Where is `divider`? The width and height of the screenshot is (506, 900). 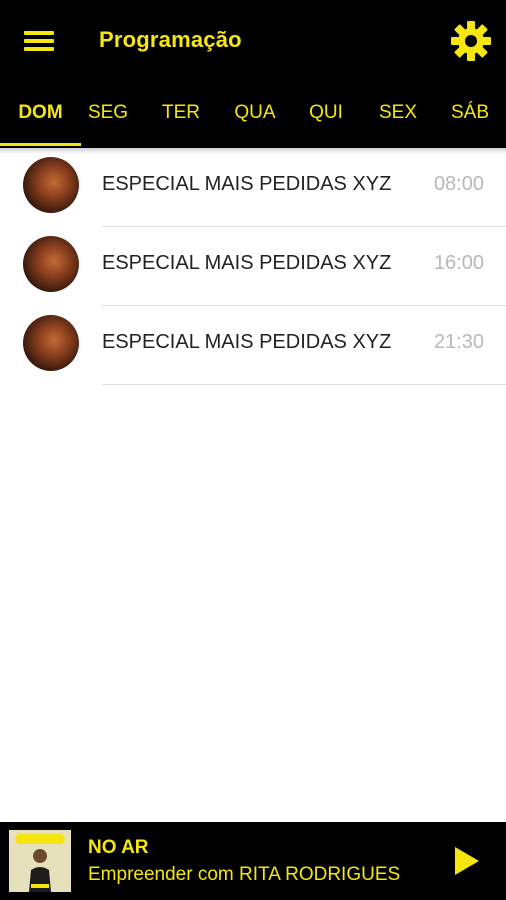 divider is located at coordinates (304, 384).